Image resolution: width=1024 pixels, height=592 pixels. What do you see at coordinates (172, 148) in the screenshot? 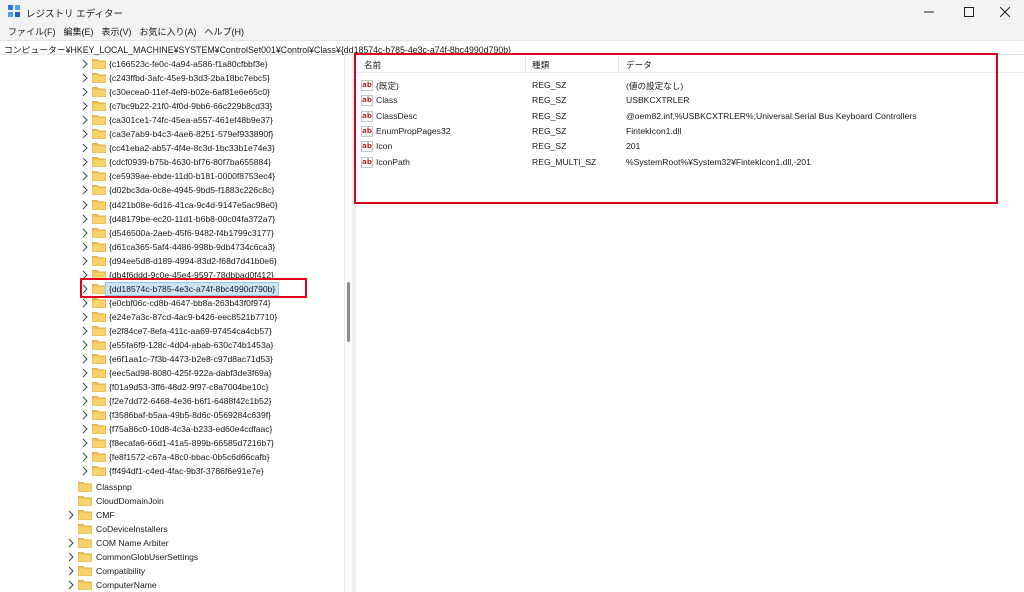
I see `tree-item: {cc41eba2-ab57-4f4e-8c3d-1bc33b1e74e3}` at bounding box center [172, 148].